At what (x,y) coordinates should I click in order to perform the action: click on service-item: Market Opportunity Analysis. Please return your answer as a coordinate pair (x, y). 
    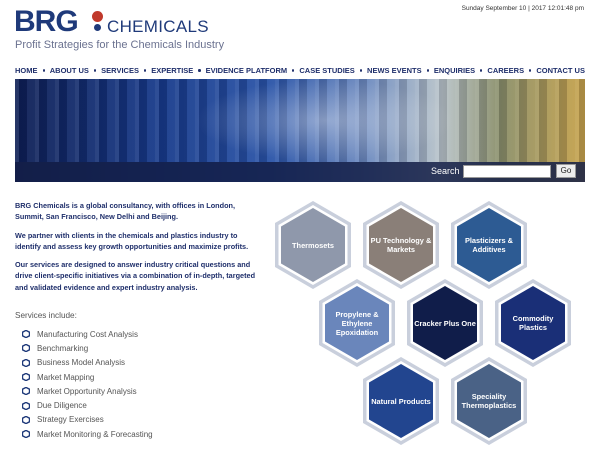
    Looking at the image, I should click on (87, 391).